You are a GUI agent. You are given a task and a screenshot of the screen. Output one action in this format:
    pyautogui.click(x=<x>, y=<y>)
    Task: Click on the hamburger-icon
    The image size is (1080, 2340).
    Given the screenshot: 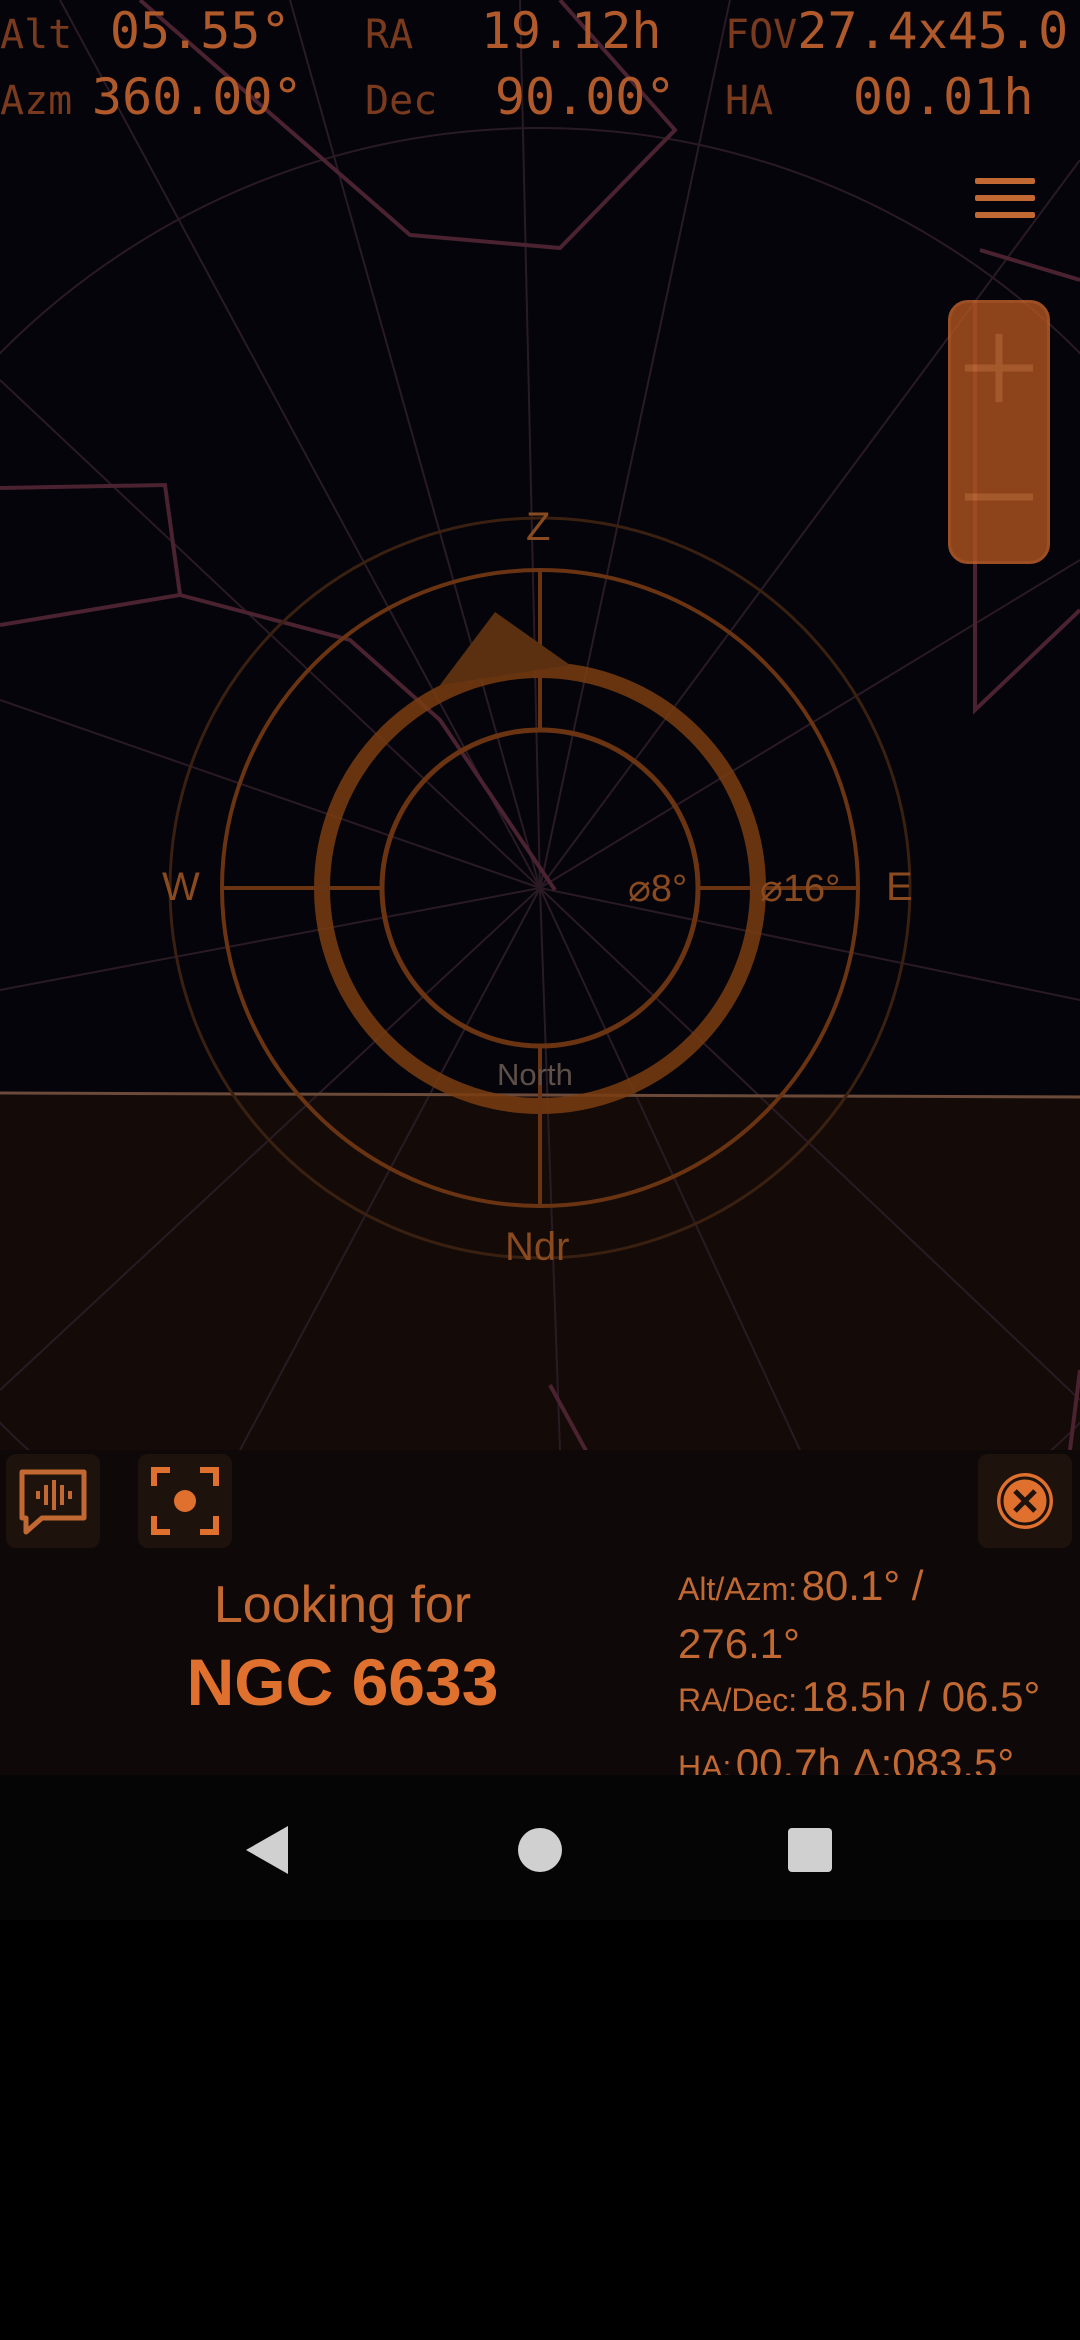 What is the action you would take?
    pyautogui.click(x=1005, y=198)
    